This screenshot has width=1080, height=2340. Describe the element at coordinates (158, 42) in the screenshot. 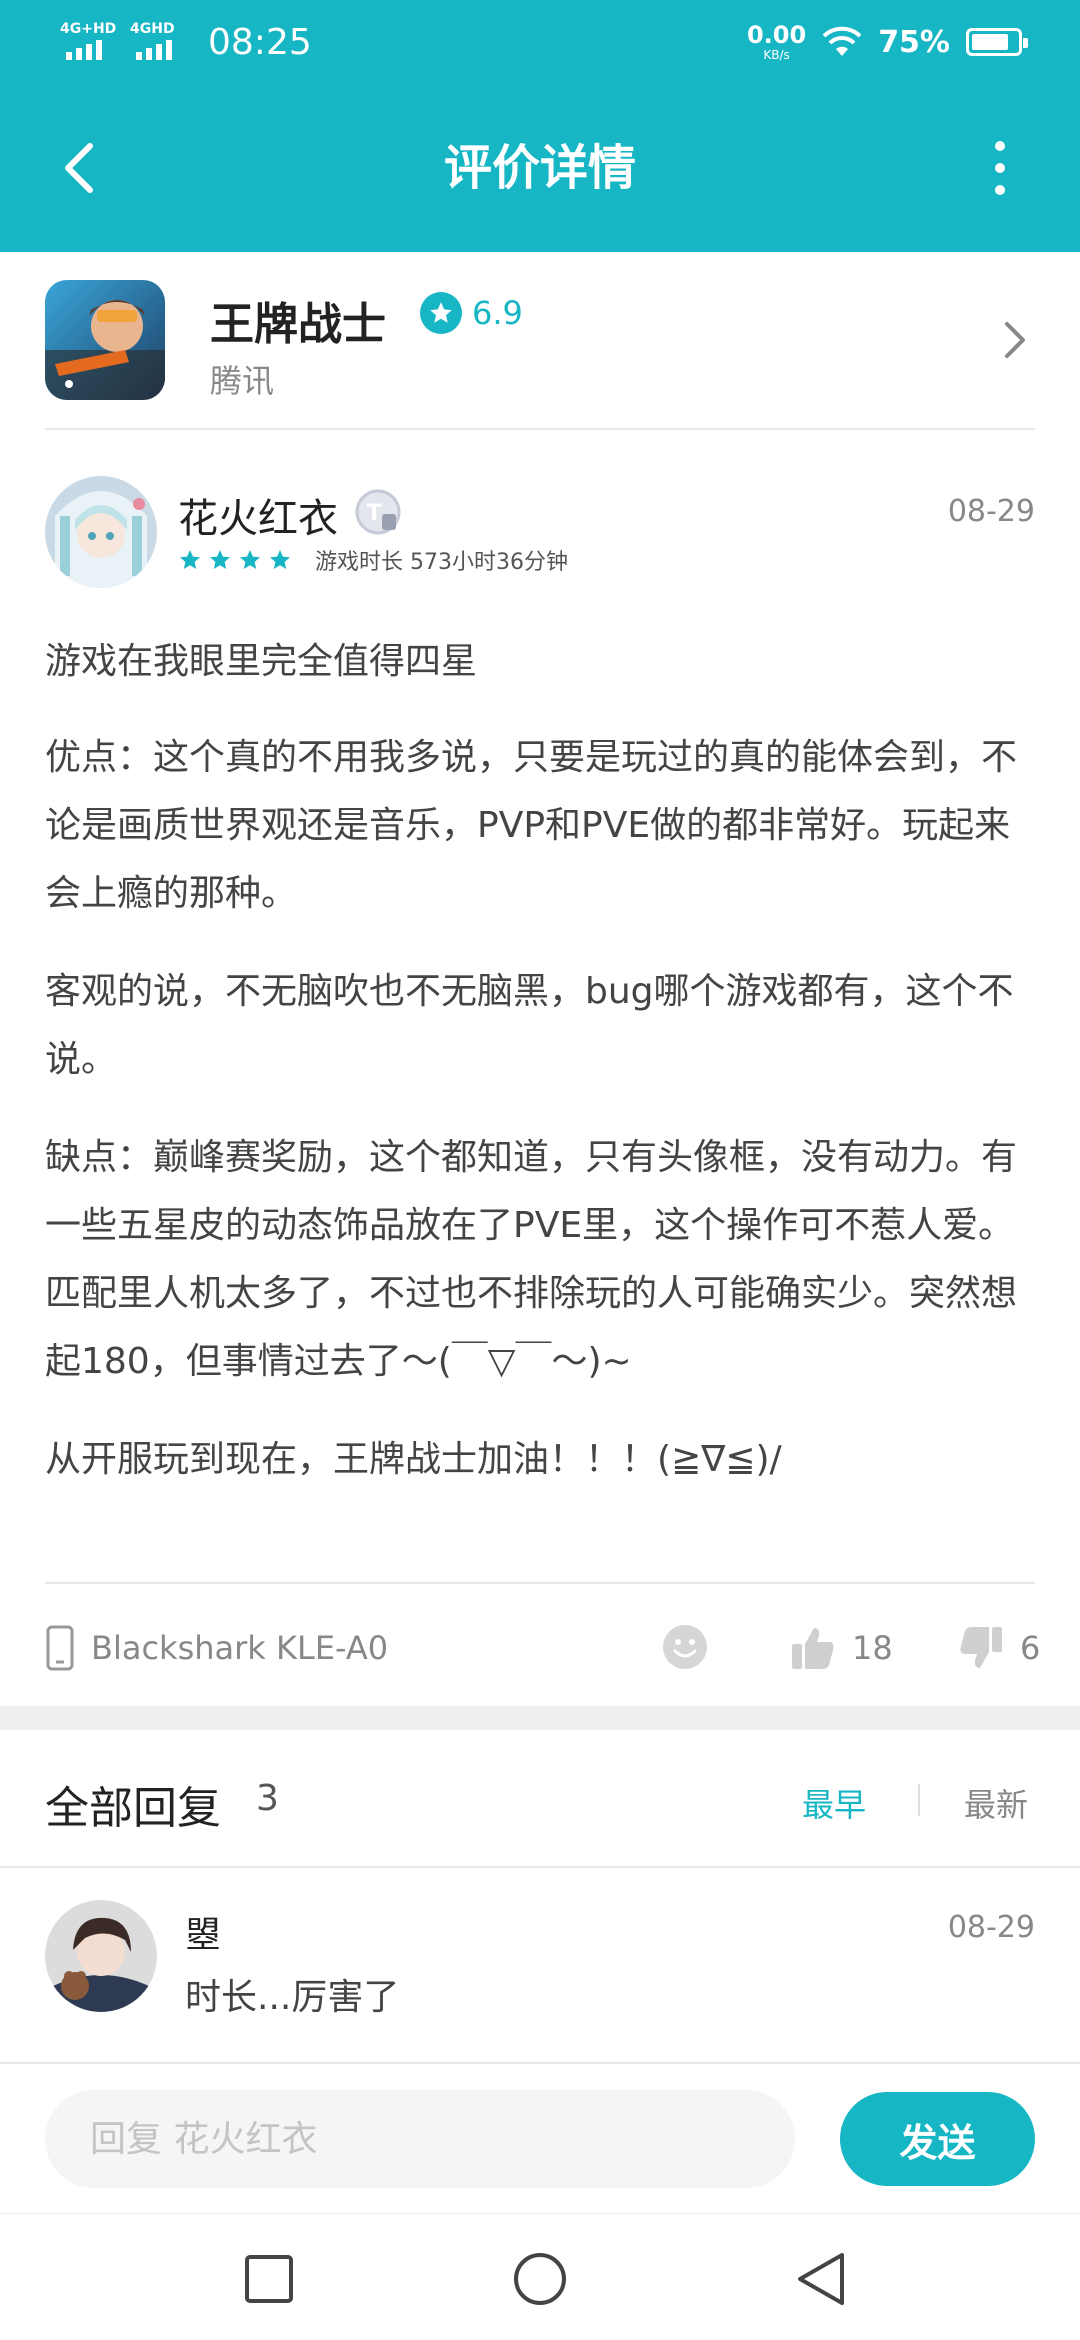

I see `signal-icon: 4GHD` at that location.